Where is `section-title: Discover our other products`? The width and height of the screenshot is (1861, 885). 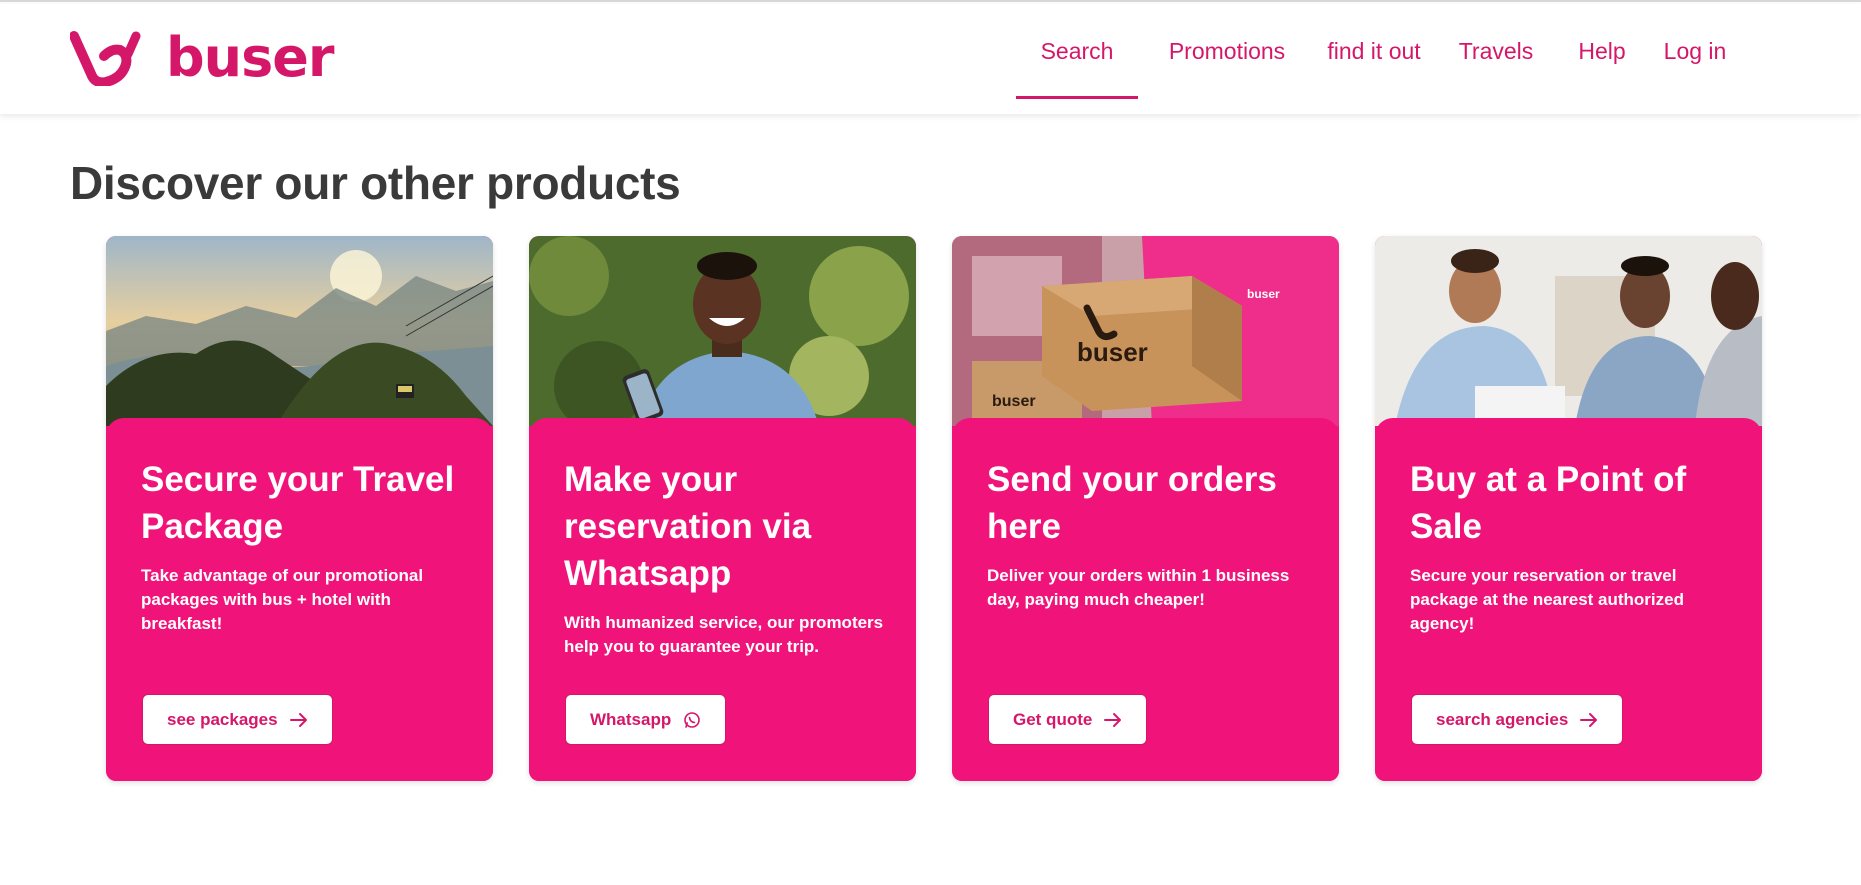 section-title: Discover our other products is located at coordinates (375, 183).